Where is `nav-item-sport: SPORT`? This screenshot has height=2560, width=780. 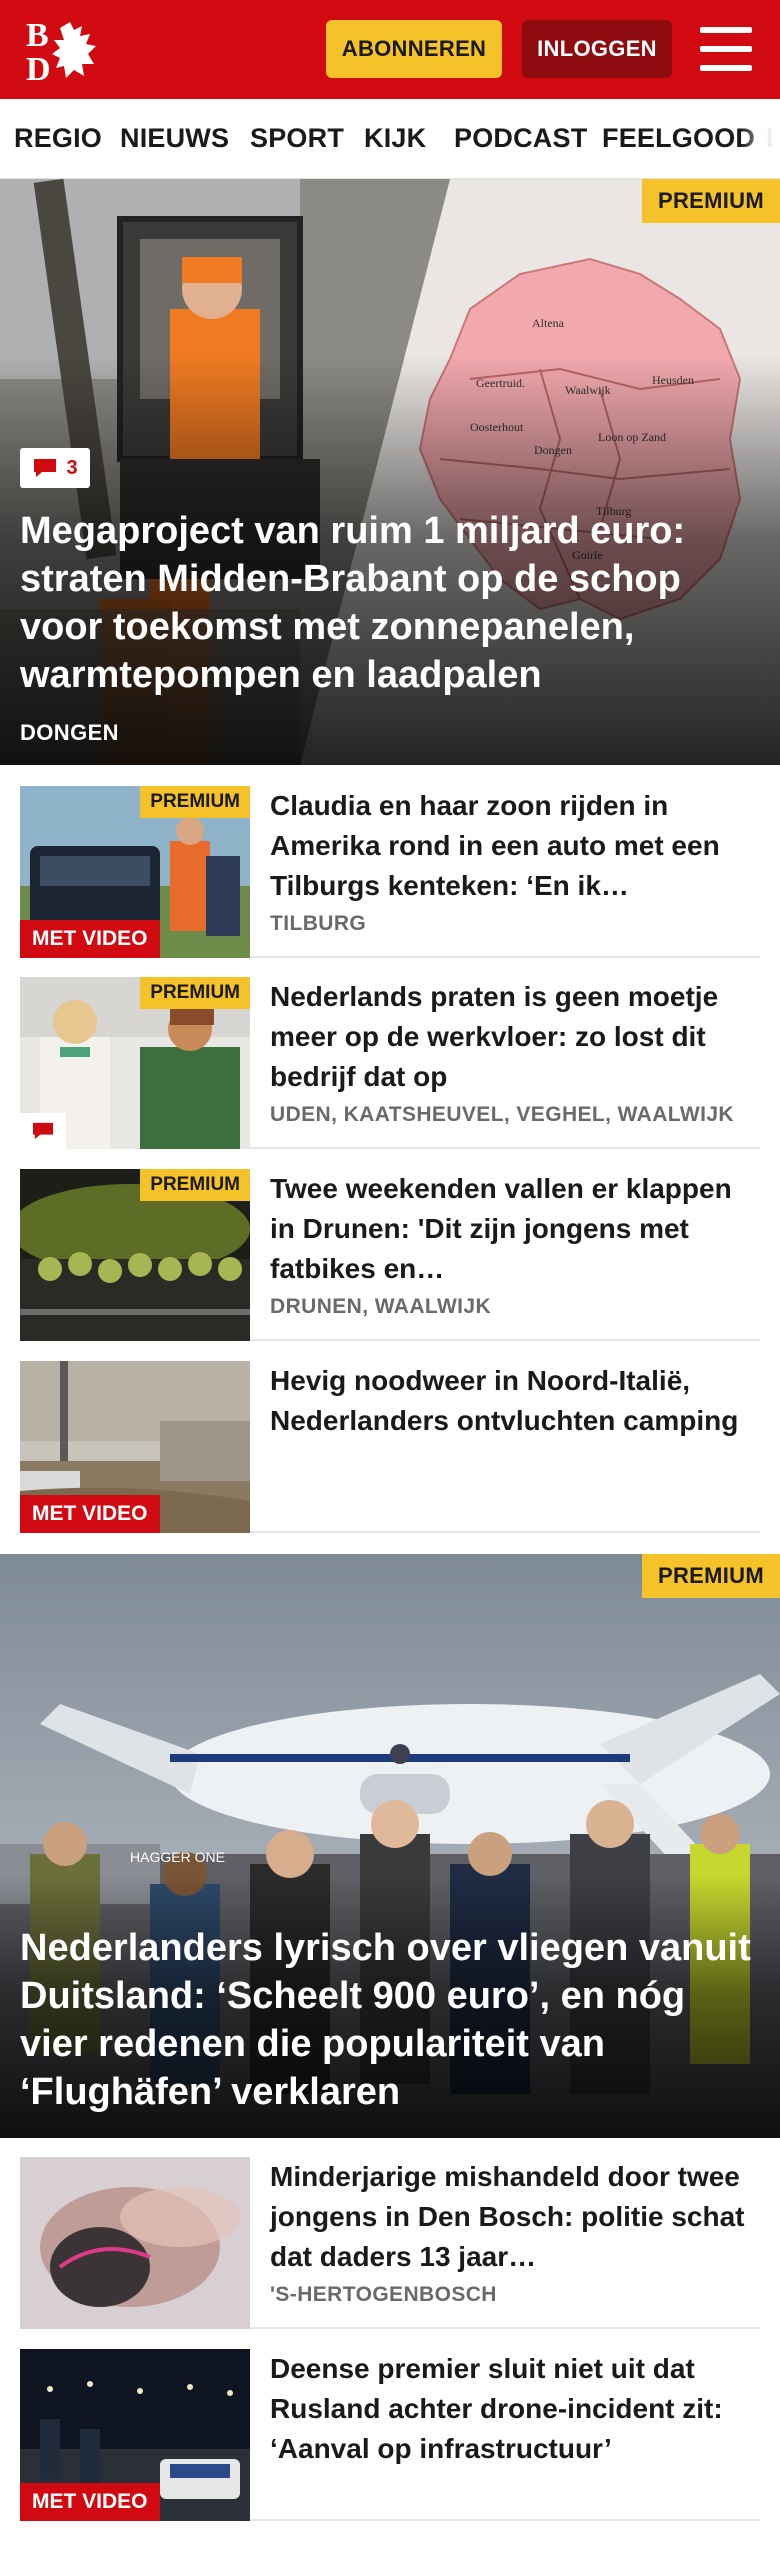 nav-item-sport: SPORT is located at coordinates (297, 138).